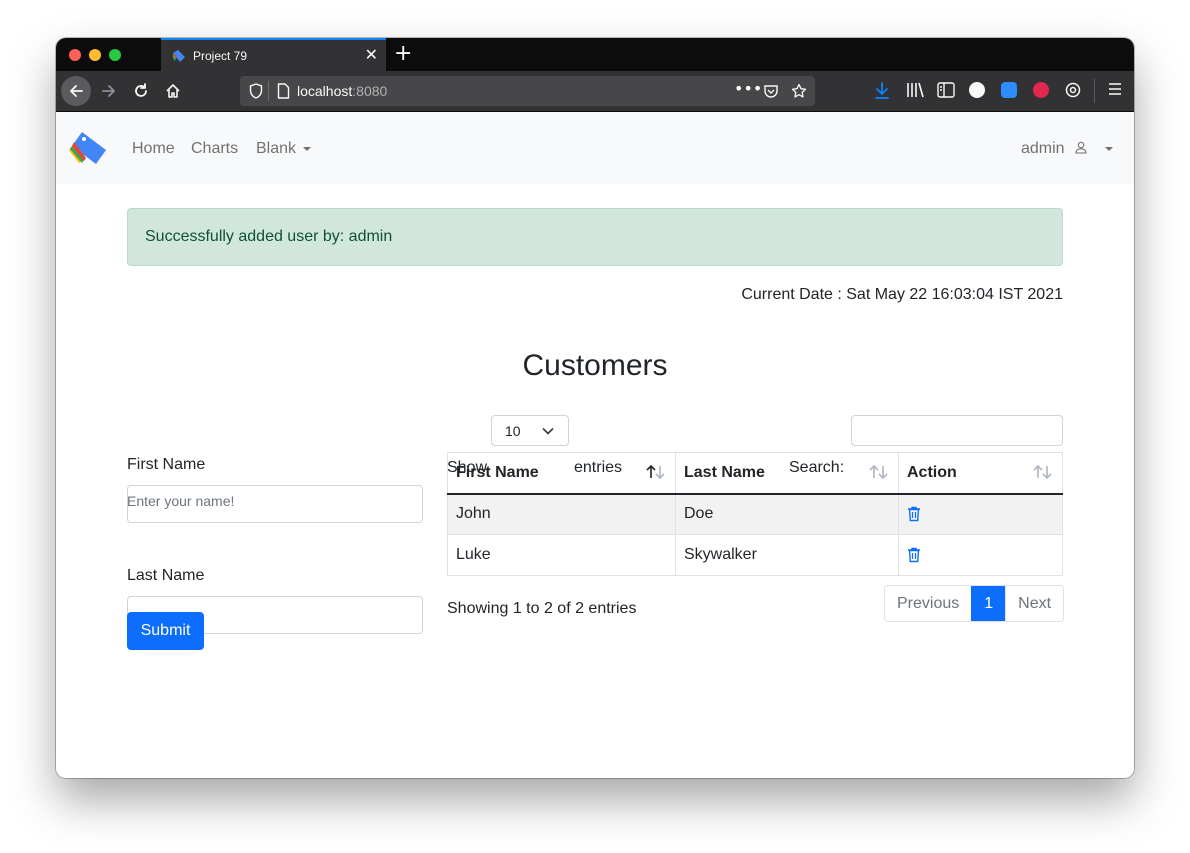  I want to click on cell-first-name: Luke, so click(561, 555).